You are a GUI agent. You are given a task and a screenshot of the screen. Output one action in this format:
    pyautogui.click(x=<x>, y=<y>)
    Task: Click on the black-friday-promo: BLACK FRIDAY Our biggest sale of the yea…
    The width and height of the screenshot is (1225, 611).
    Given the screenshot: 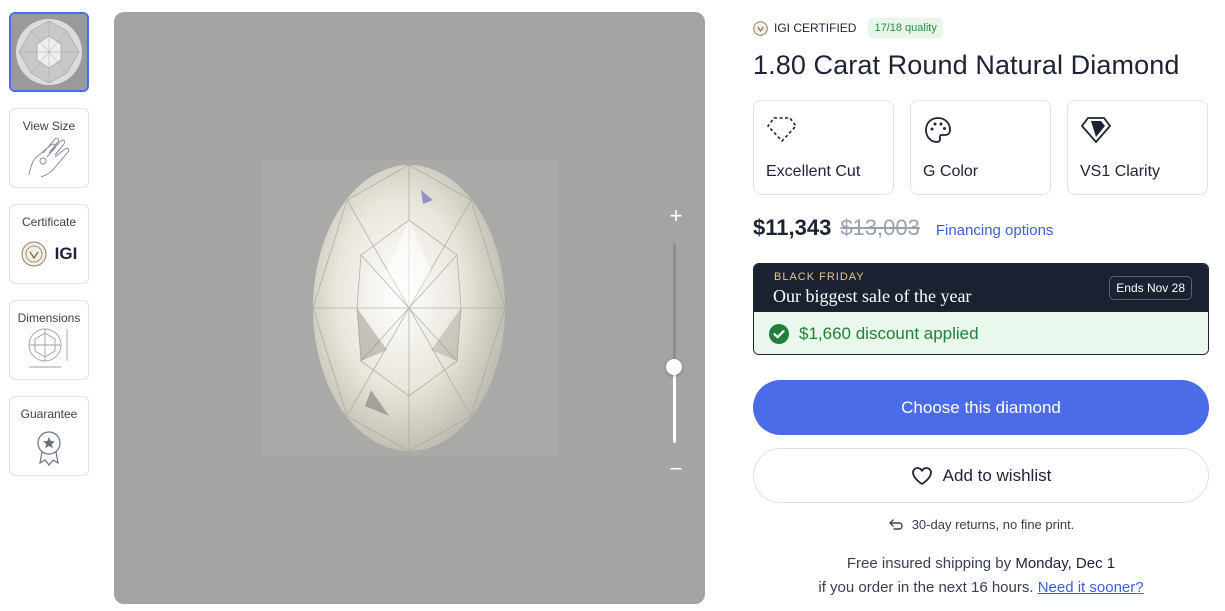 What is the action you would take?
    pyautogui.click(x=981, y=309)
    